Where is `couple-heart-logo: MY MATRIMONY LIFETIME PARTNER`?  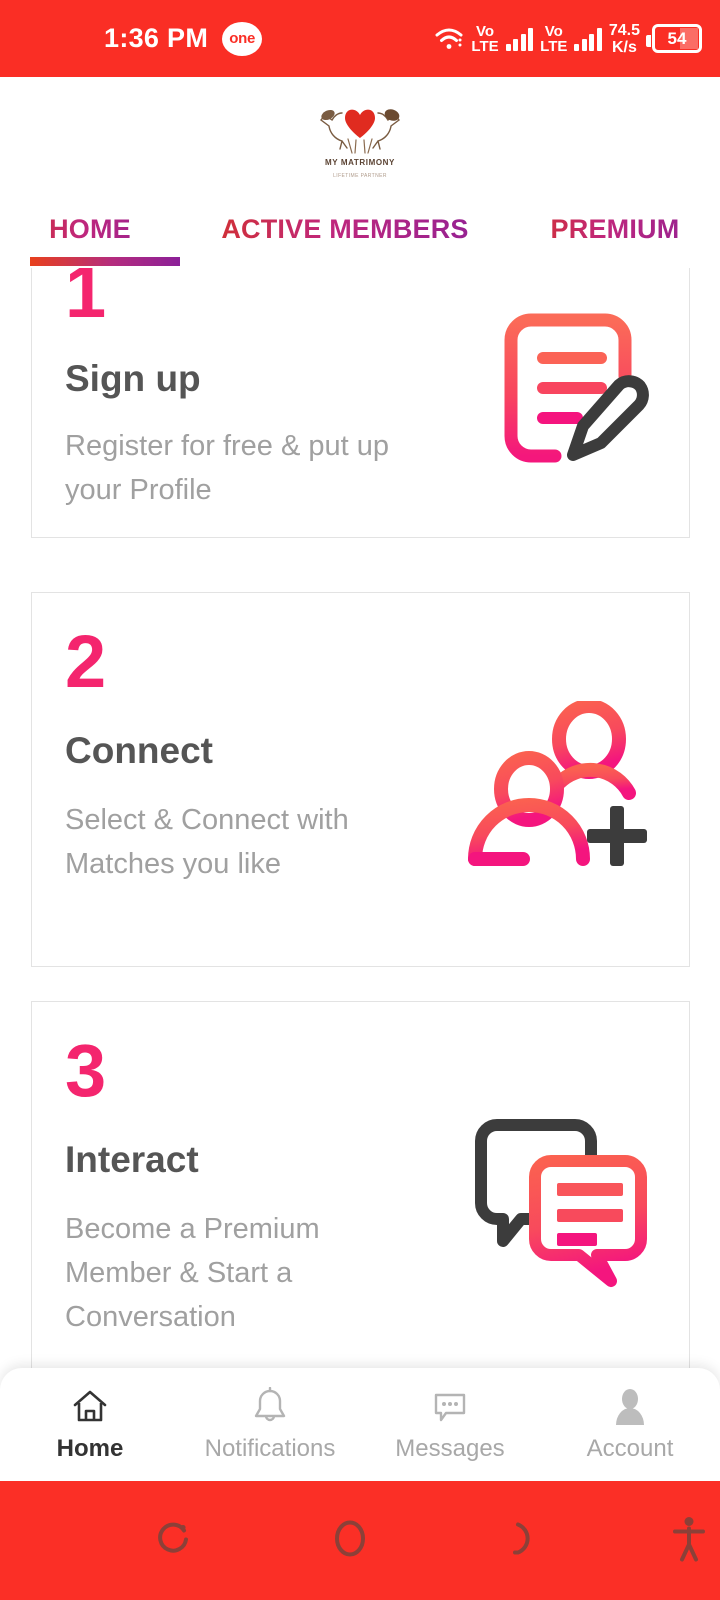
couple-heart-logo: MY MATRIMONY LIFETIME PARTNER is located at coordinates (360, 138).